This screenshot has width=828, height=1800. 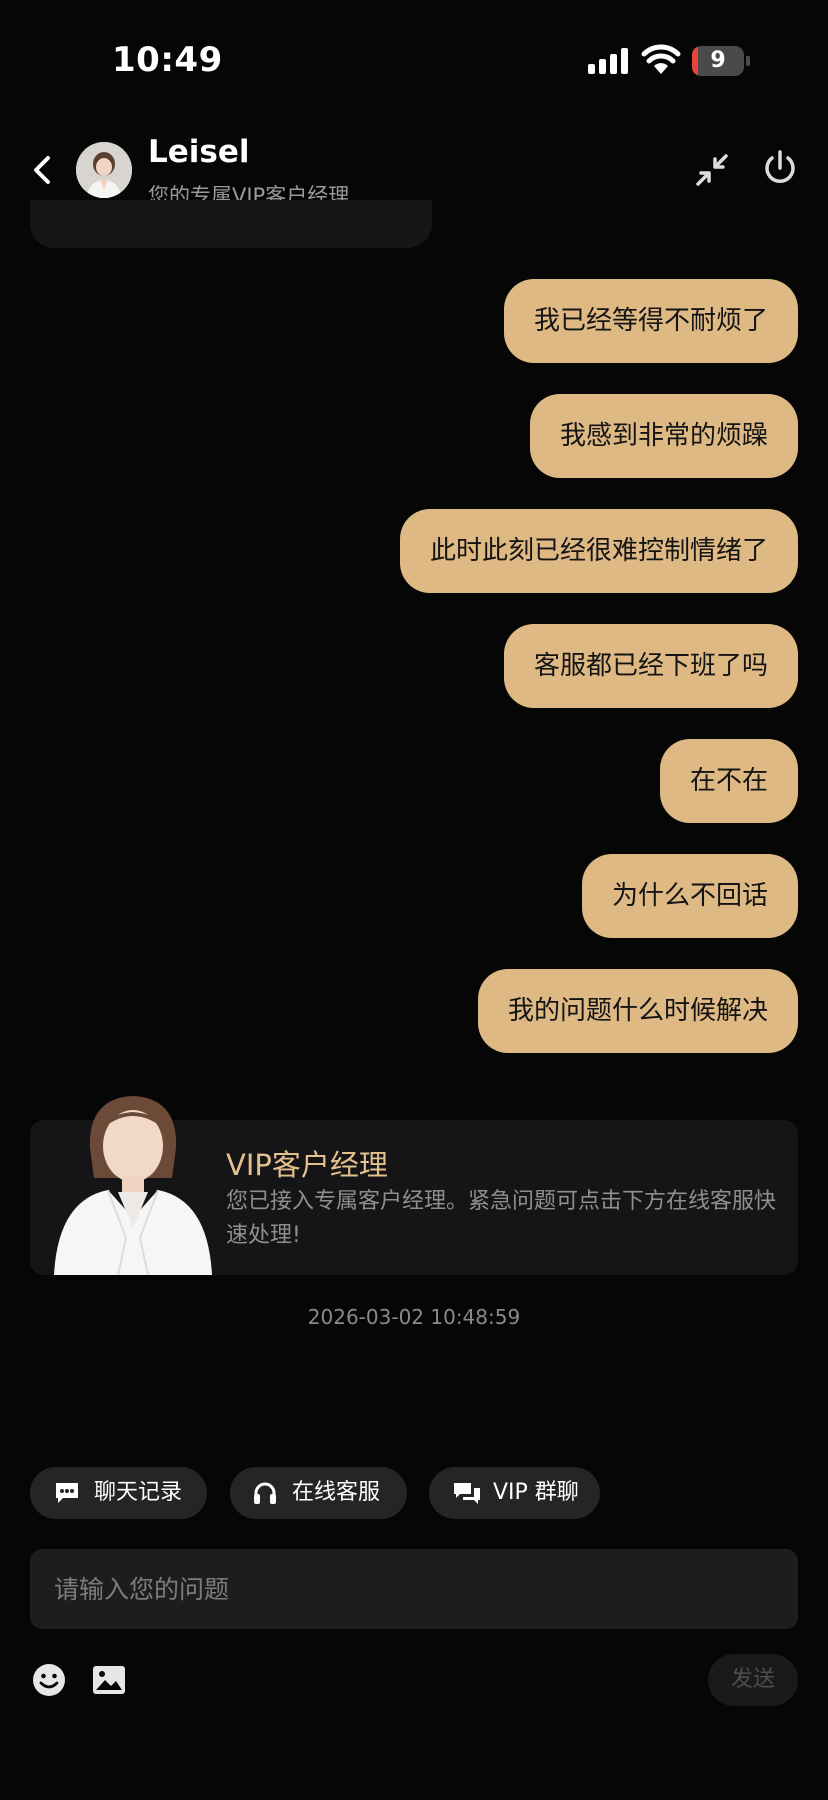 What do you see at coordinates (753, 1680) in the screenshot?
I see `send-button: 发送` at bounding box center [753, 1680].